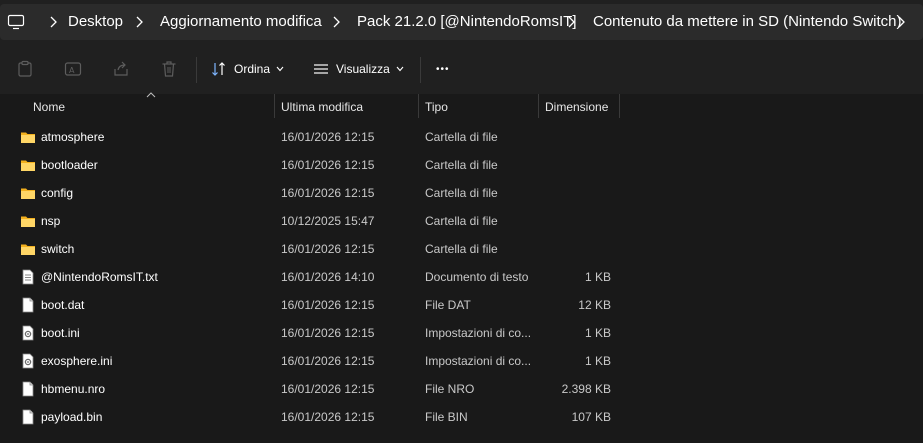 The image size is (923, 443). What do you see at coordinates (436, 107) in the screenshot?
I see `column-header-type: Tipo` at bounding box center [436, 107].